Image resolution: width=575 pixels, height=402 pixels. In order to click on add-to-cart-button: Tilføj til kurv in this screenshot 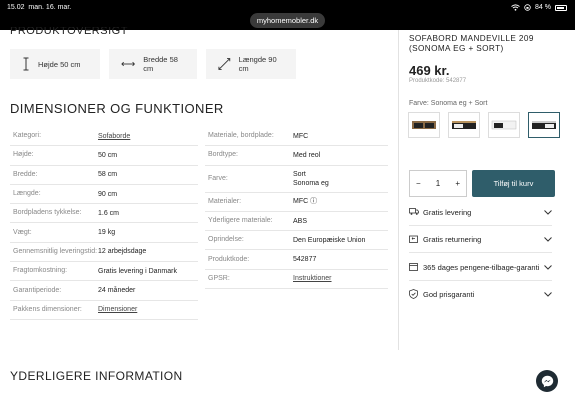, I will do `click(513, 183)`.